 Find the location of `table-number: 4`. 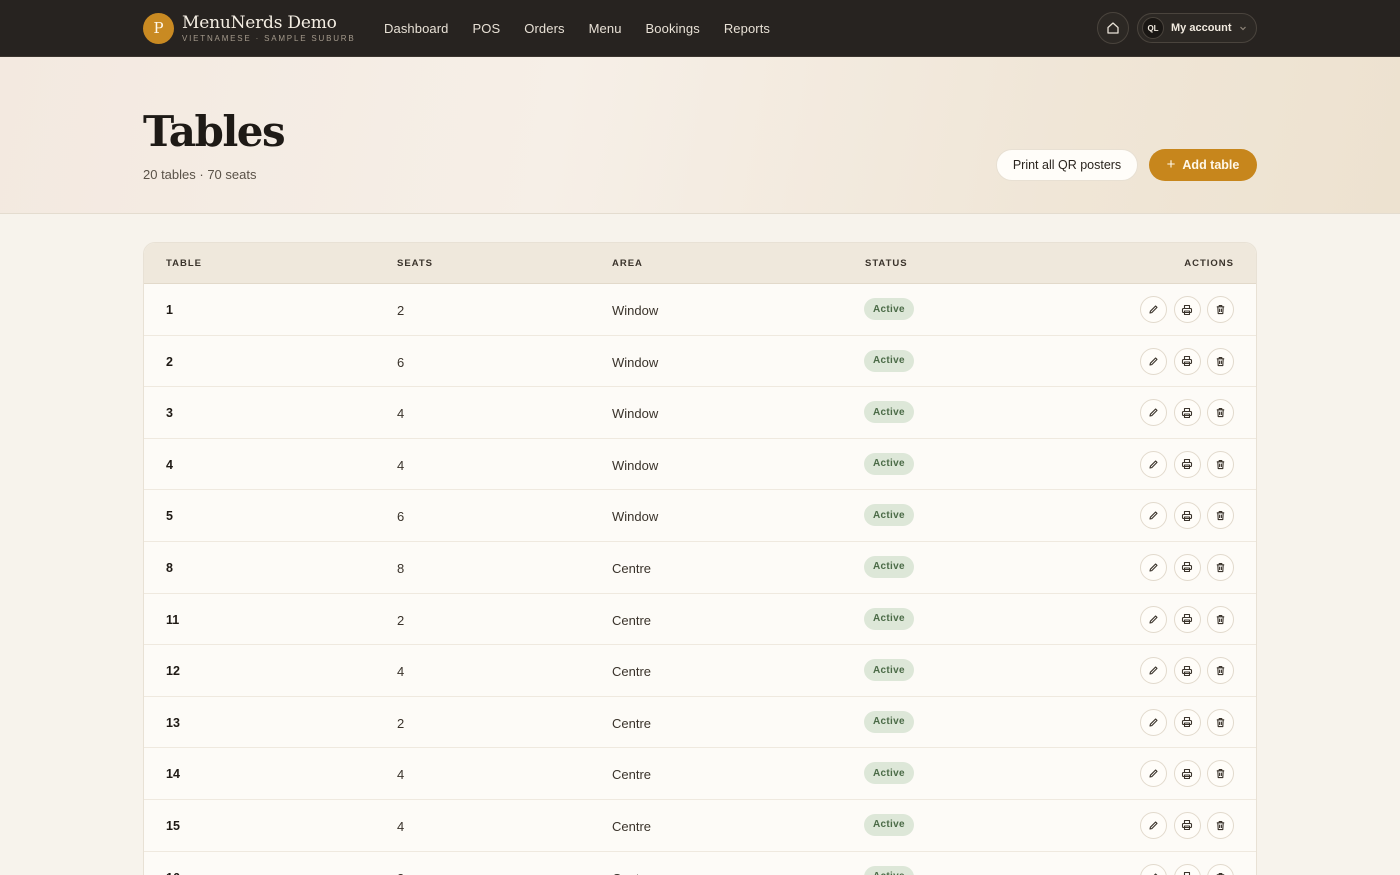

table-number: 4 is located at coordinates (169, 464).